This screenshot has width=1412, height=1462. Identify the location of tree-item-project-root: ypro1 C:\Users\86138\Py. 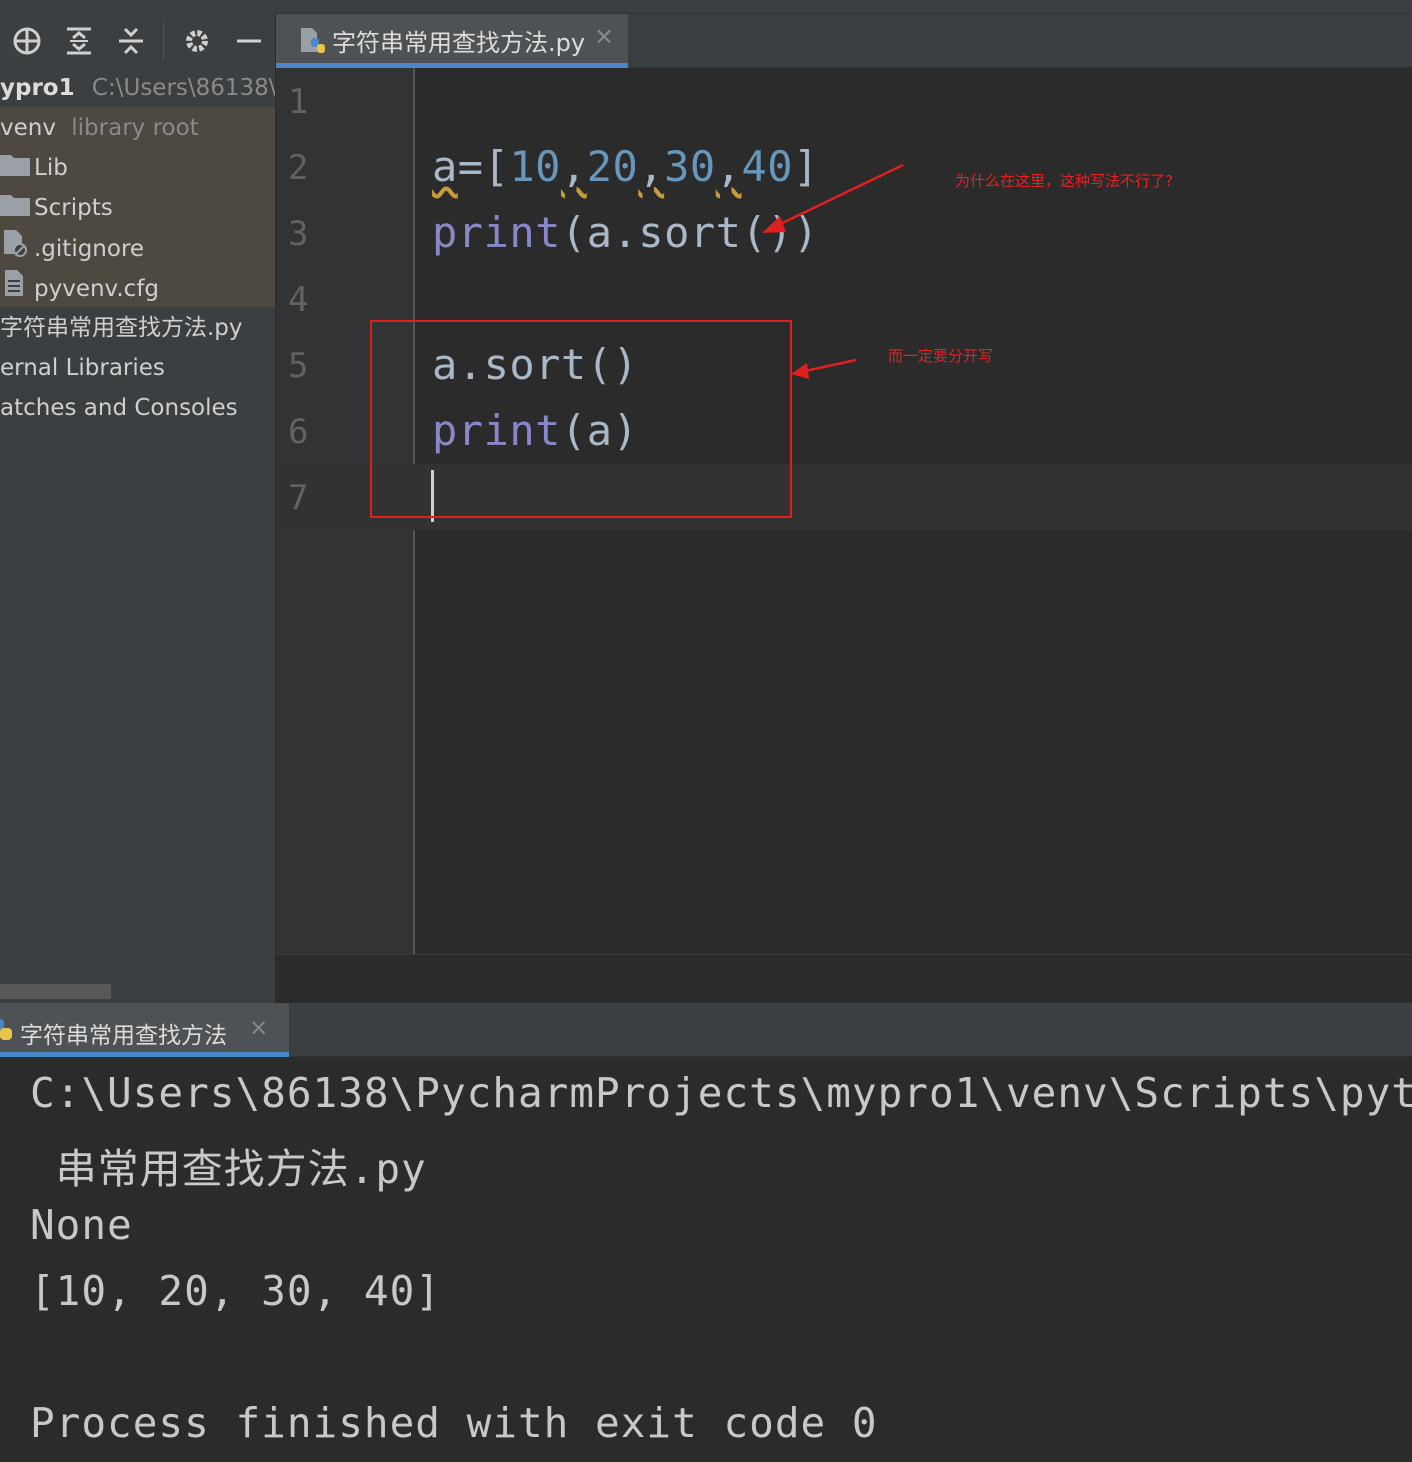
(137, 88).